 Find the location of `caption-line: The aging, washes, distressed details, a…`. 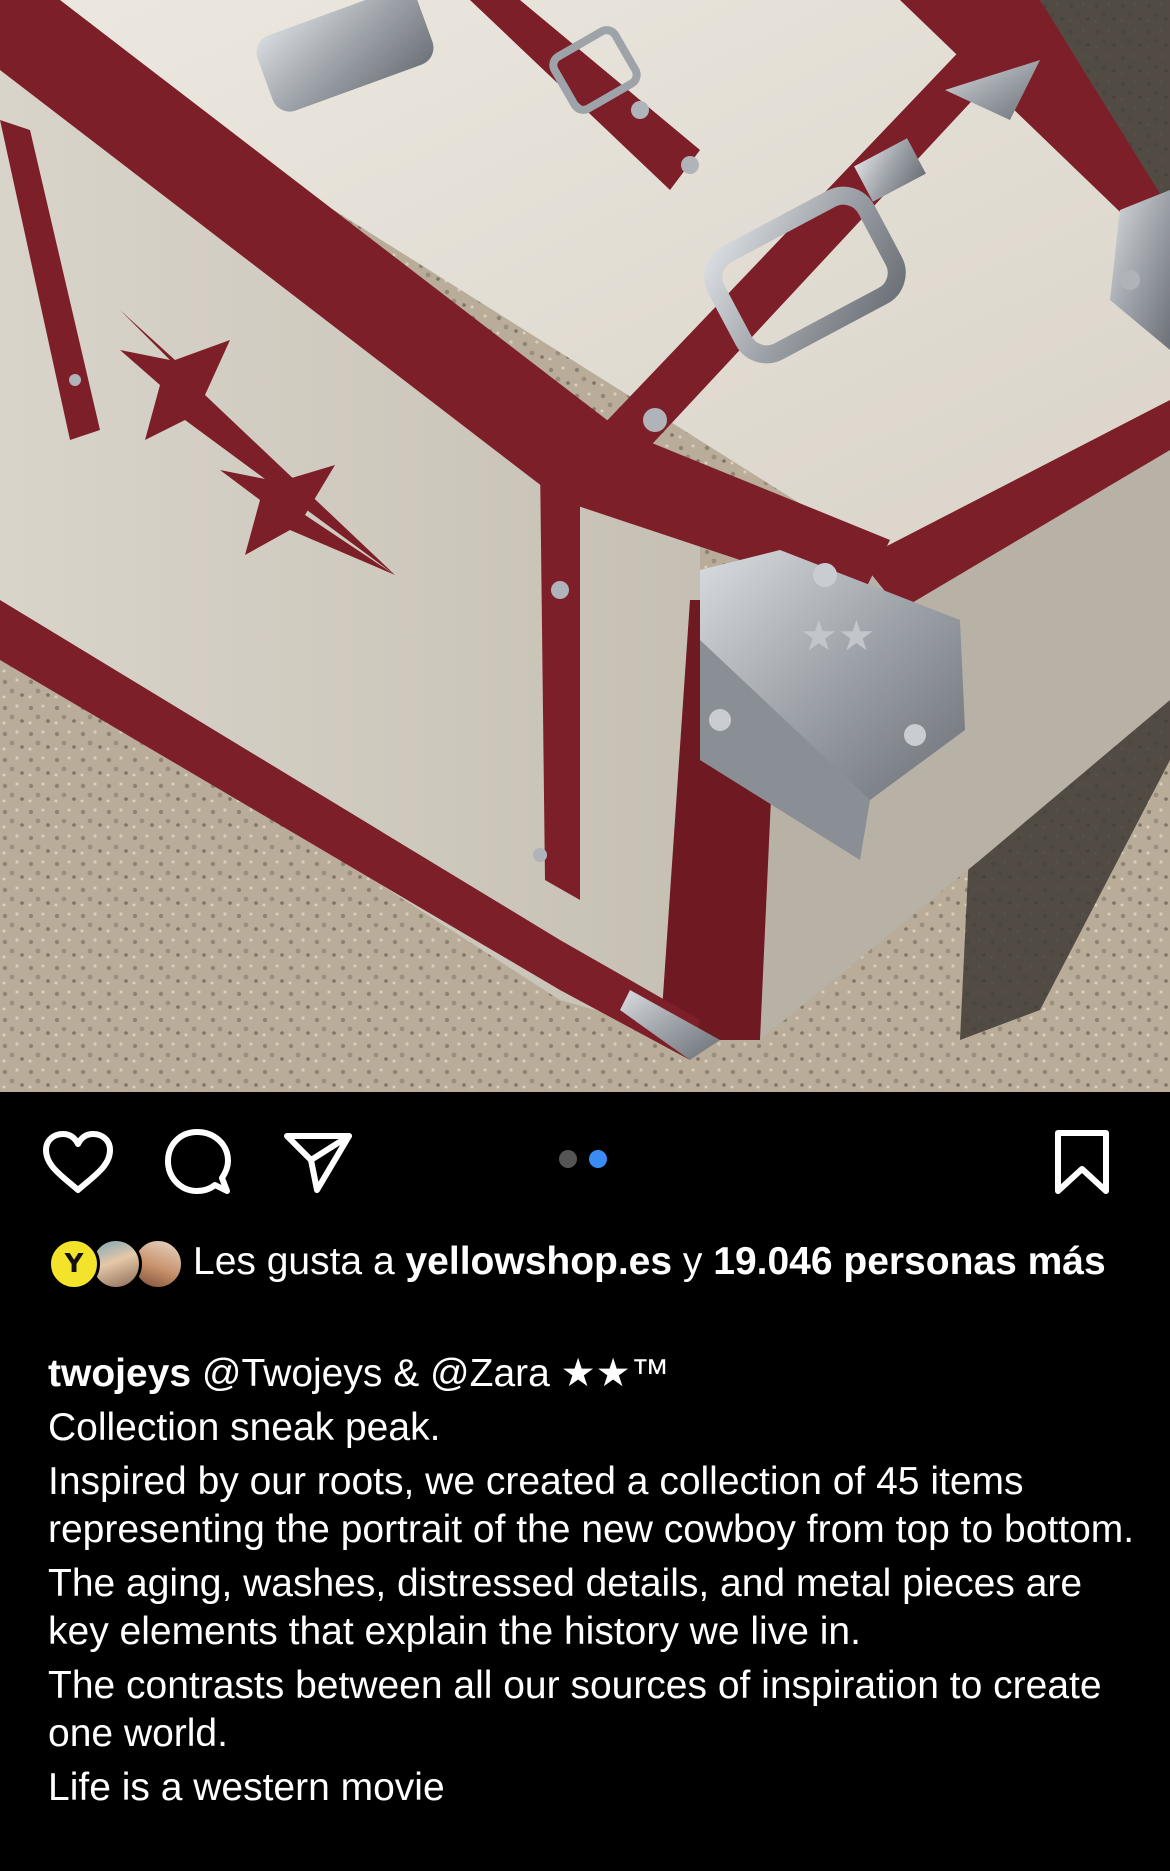

caption-line: The aging, washes, distressed details, a… is located at coordinates (565, 1607).